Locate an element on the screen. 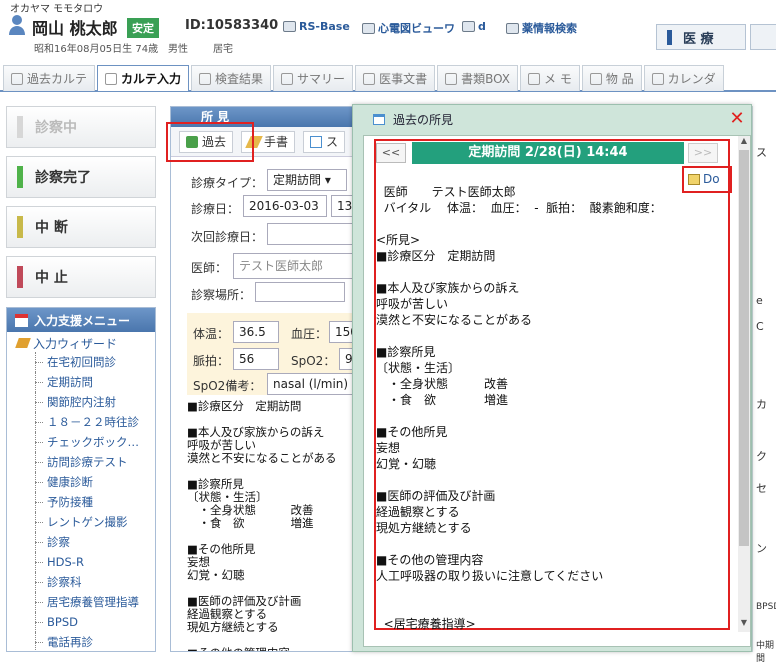  wizard-item: 電話再診 is located at coordinates (81, 641).